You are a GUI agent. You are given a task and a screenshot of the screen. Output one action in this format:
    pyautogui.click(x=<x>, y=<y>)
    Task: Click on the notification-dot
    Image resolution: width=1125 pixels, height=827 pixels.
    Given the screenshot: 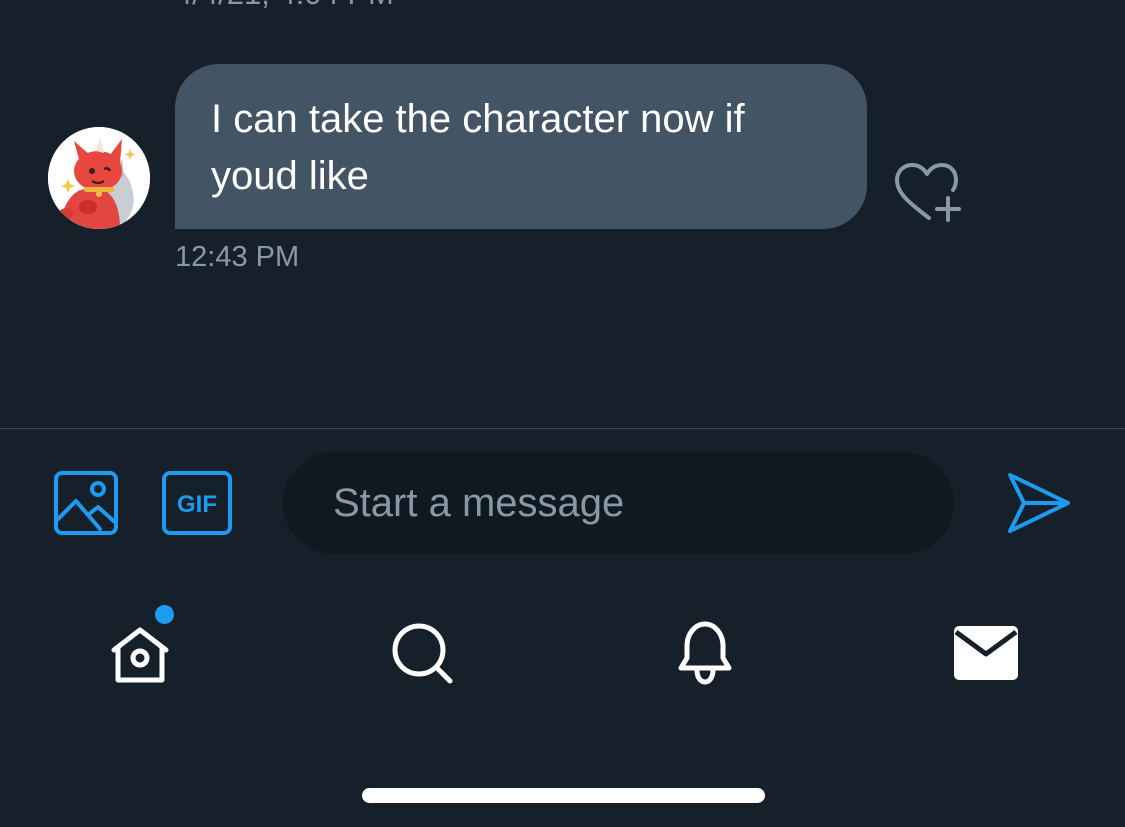 What is the action you would take?
    pyautogui.click(x=164, y=614)
    